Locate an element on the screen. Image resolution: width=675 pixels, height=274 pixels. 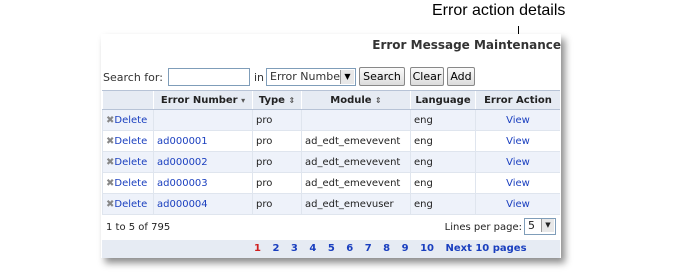
page-link-8: 8 is located at coordinates (386, 248).